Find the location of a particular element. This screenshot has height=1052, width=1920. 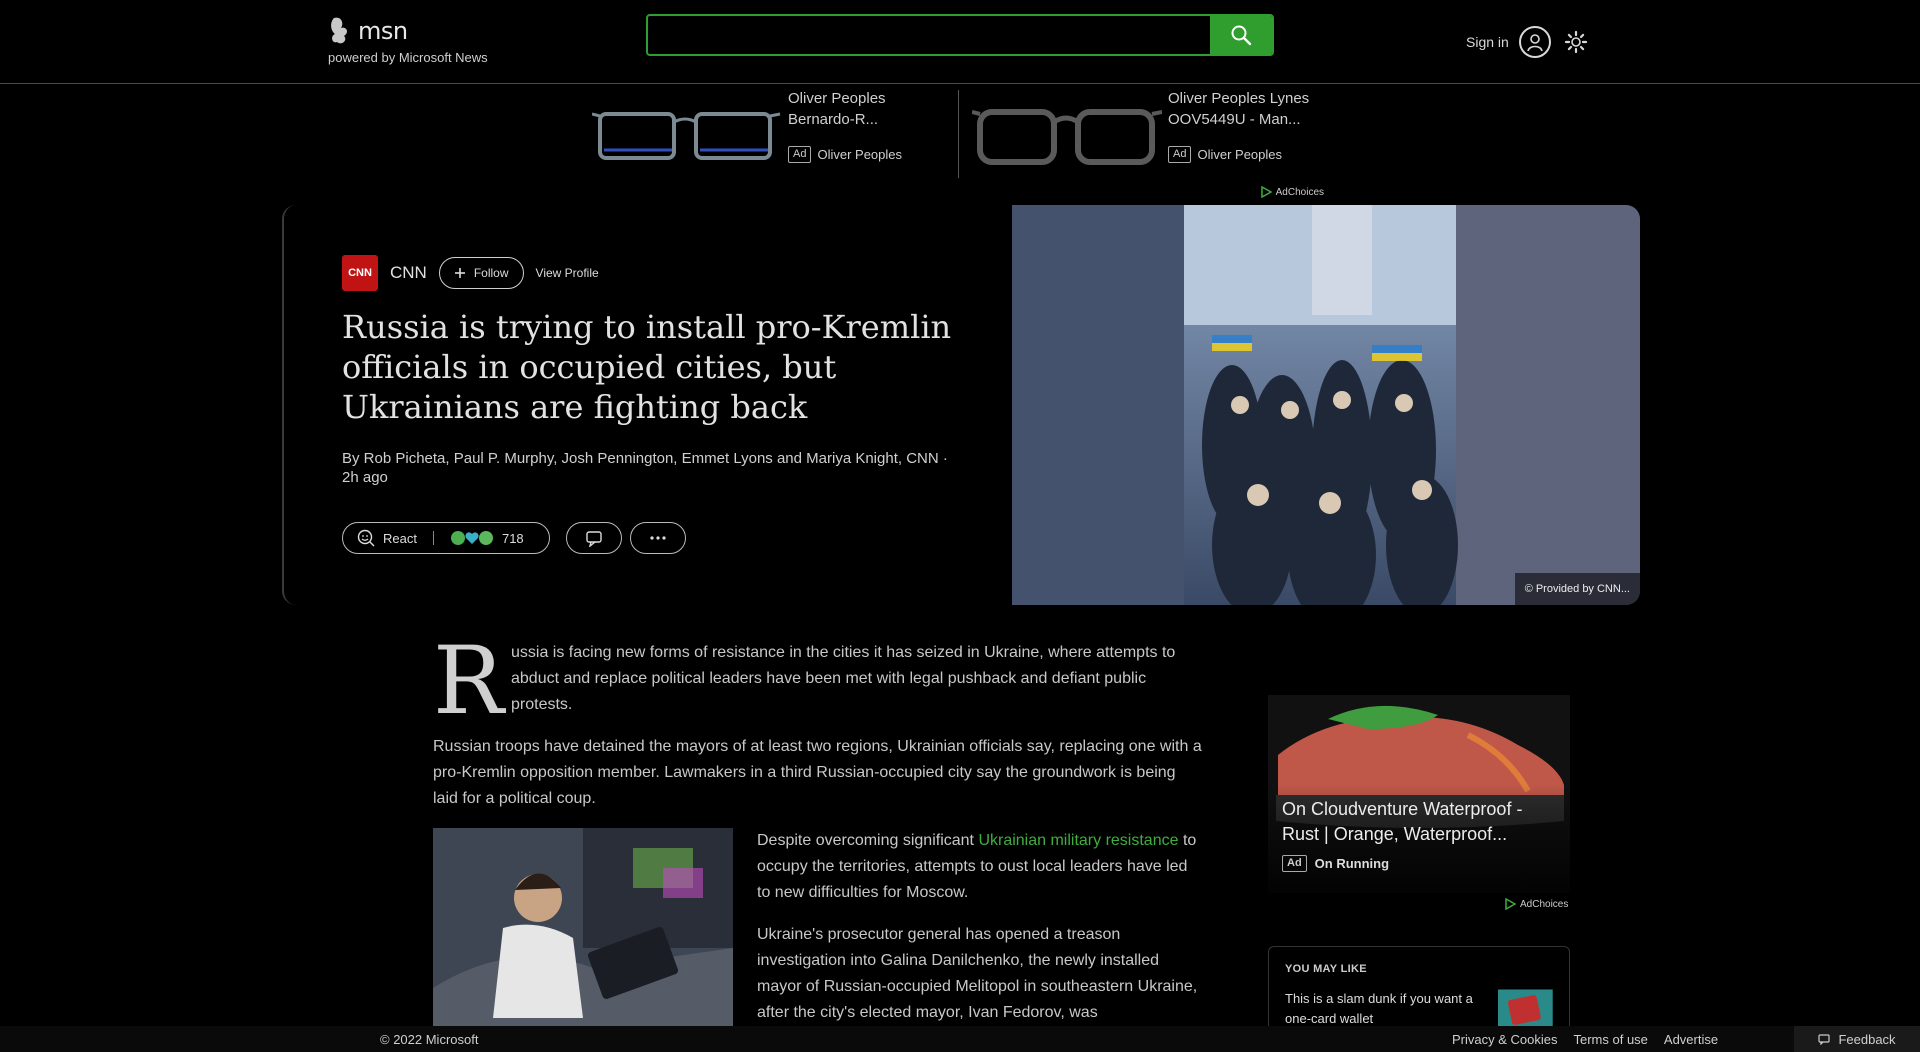

gear-icon is located at coordinates (1576, 42).